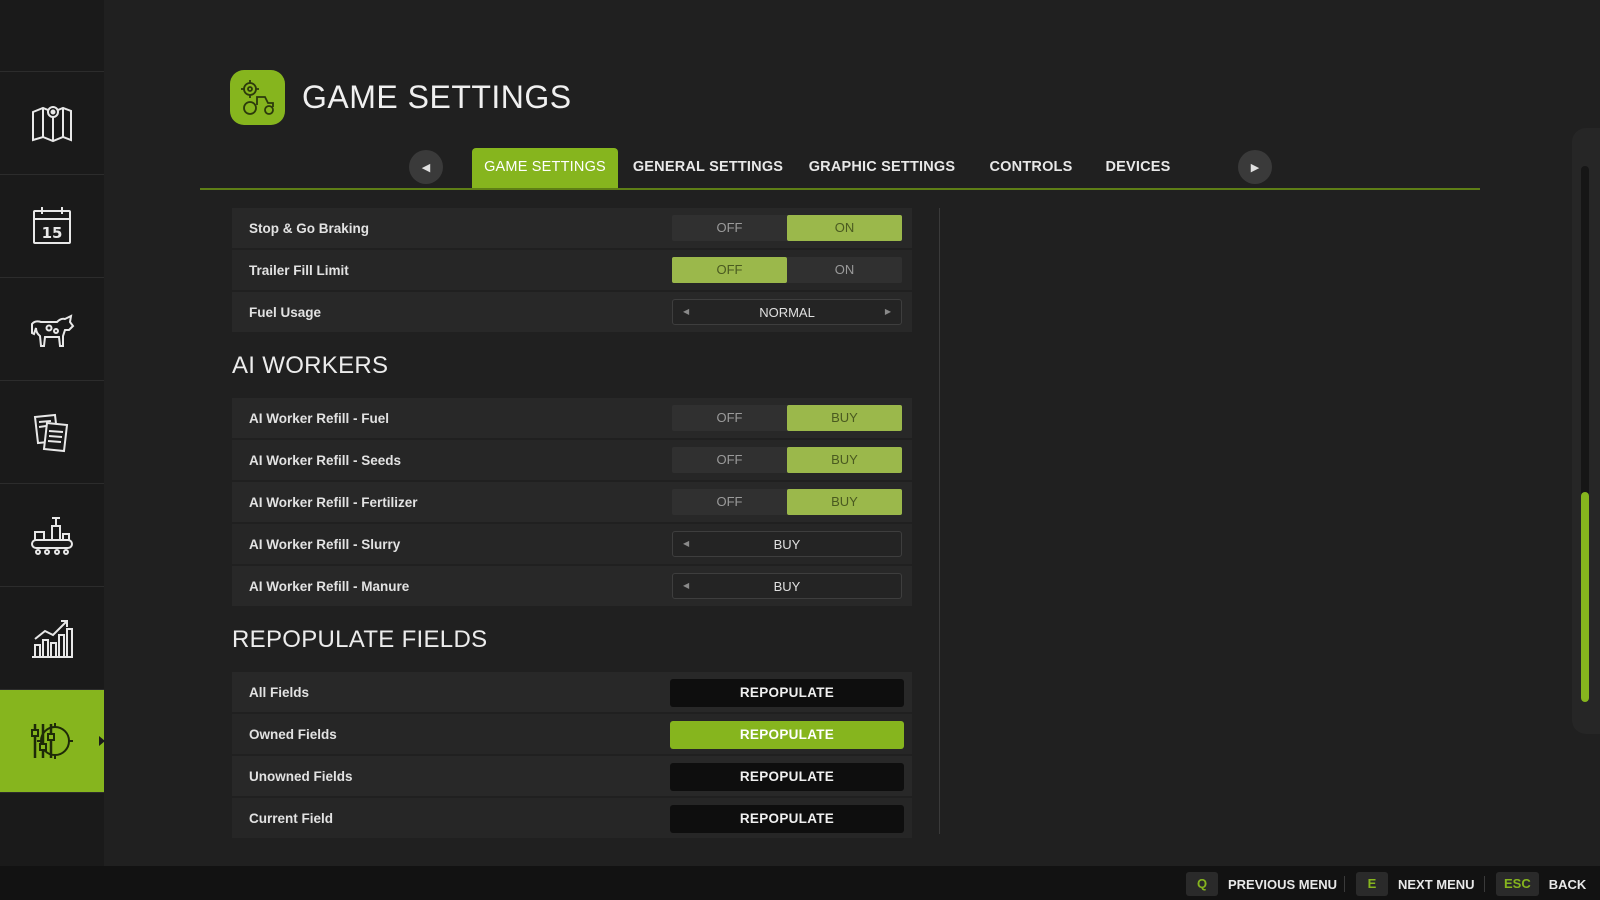  I want to click on setting-label: AI Worker Refill - Fertilizer, so click(333, 502).